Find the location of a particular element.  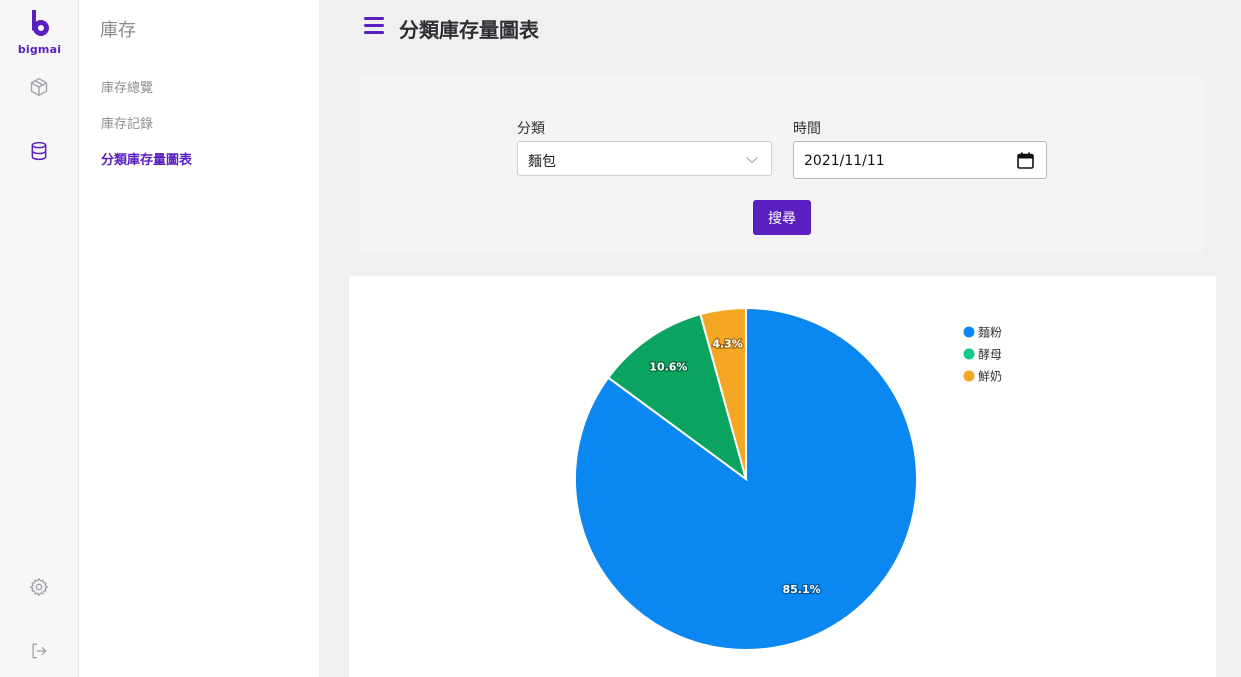

pie-data-label: 10.6% is located at coordinates (668, 366).